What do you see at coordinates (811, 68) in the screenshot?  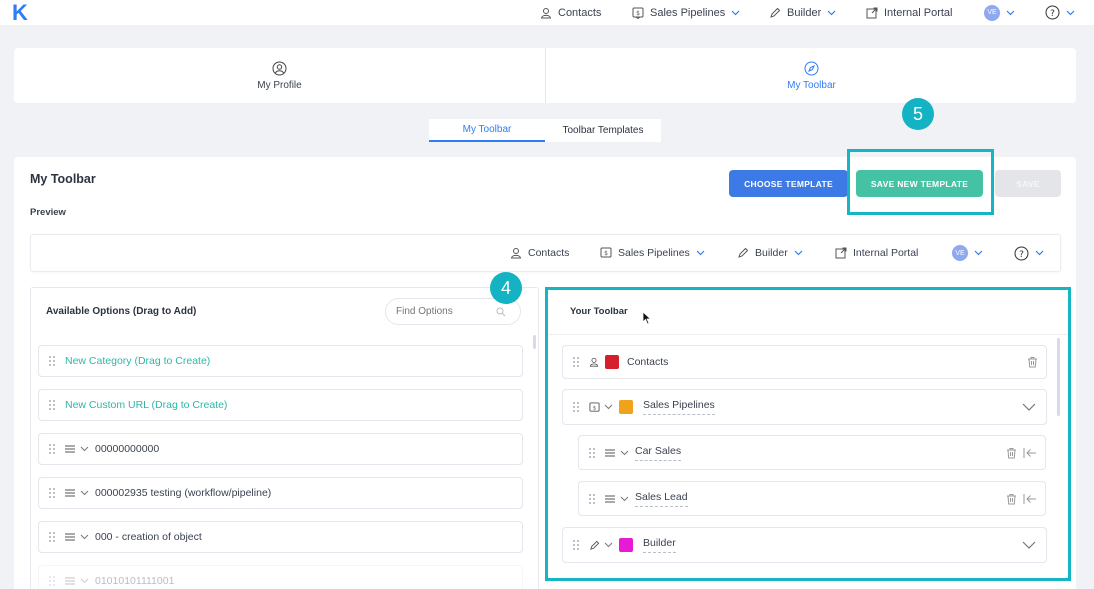 I see `compass-icon` at bounding box center [811, 68].